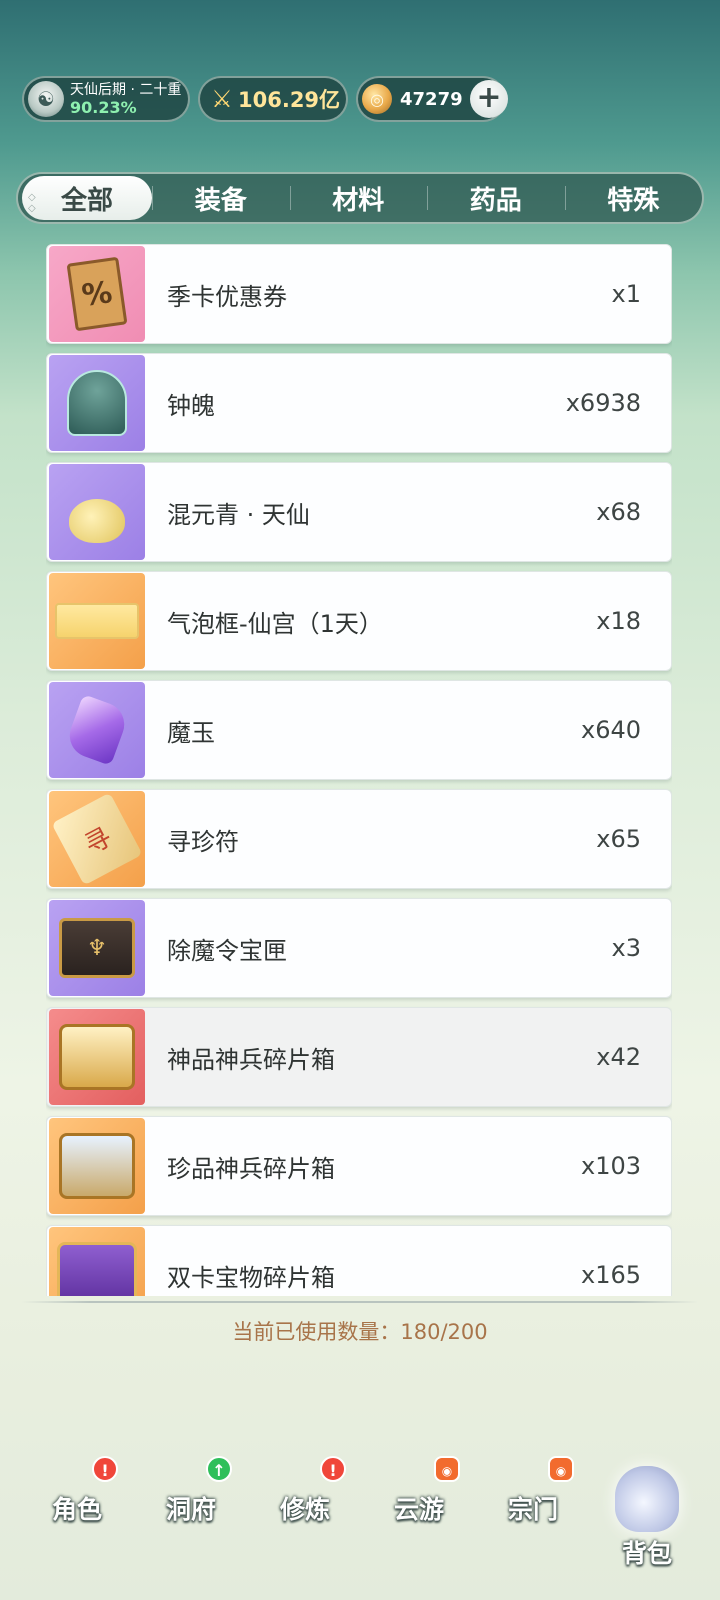 The image size is (720, 1600). I want to click on item-name: 气泡框-仙宫（1天）, so click(275, 623).